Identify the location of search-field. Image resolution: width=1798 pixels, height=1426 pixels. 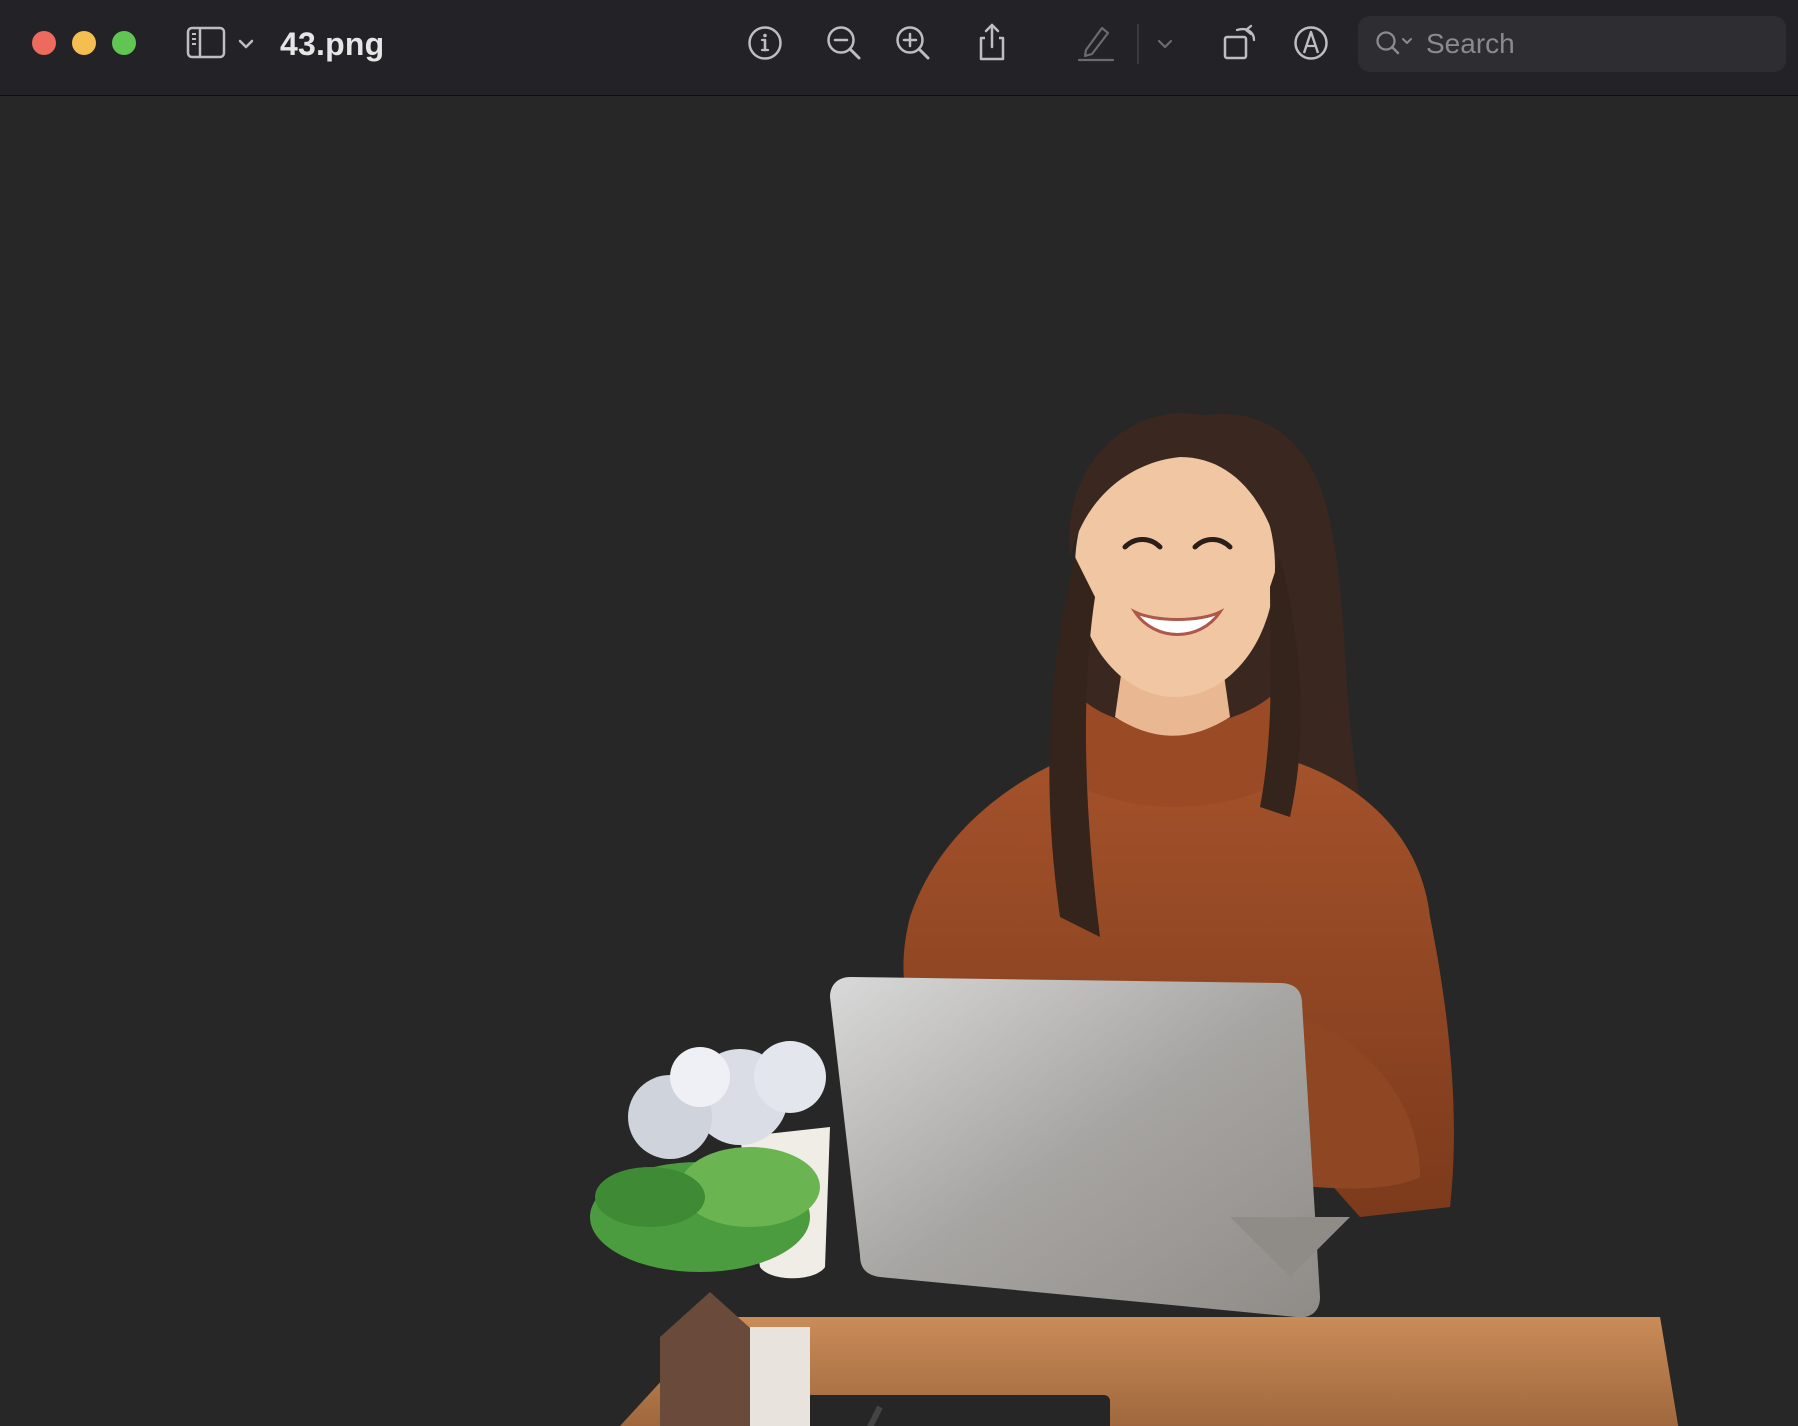
(1572, 44).